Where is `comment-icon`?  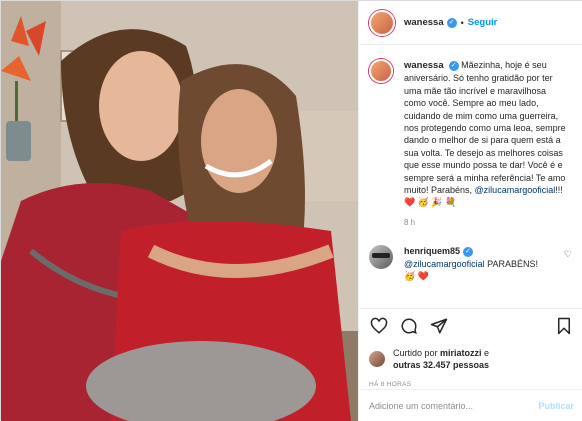
comment-icon is located at coordinates (409, 326).